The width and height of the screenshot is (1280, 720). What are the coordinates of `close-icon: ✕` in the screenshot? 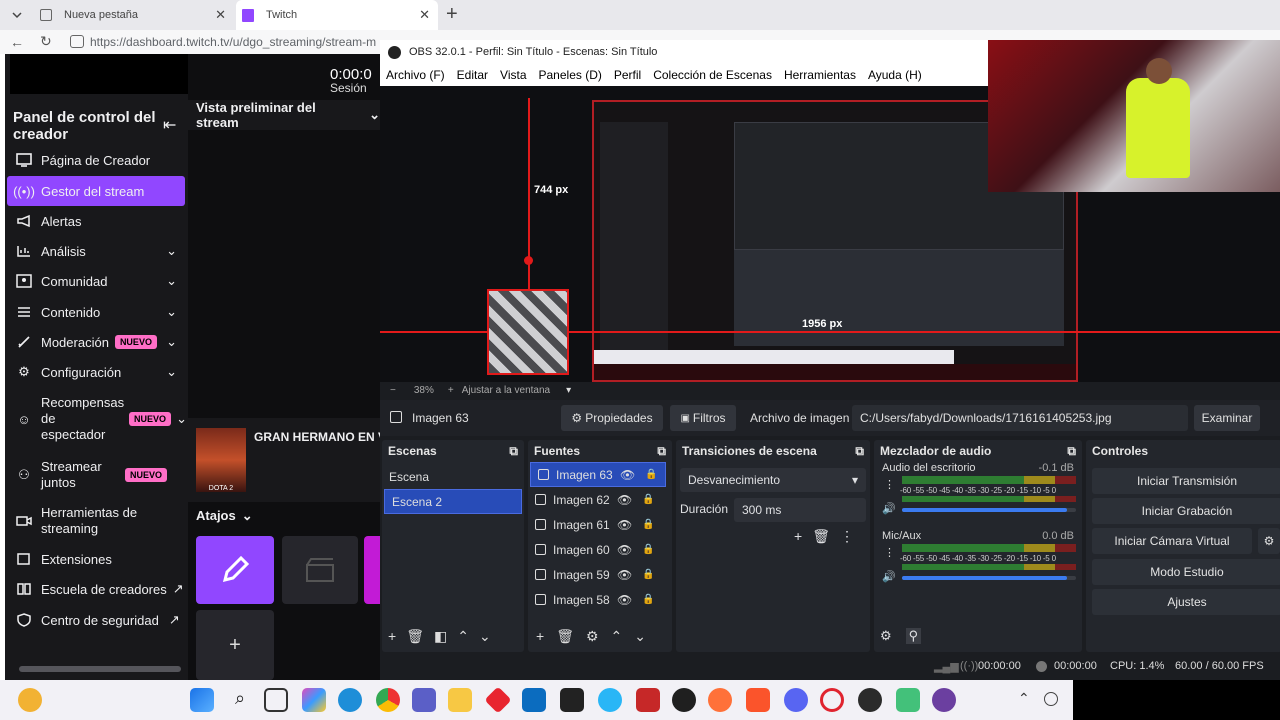 It's located at (220, 15).